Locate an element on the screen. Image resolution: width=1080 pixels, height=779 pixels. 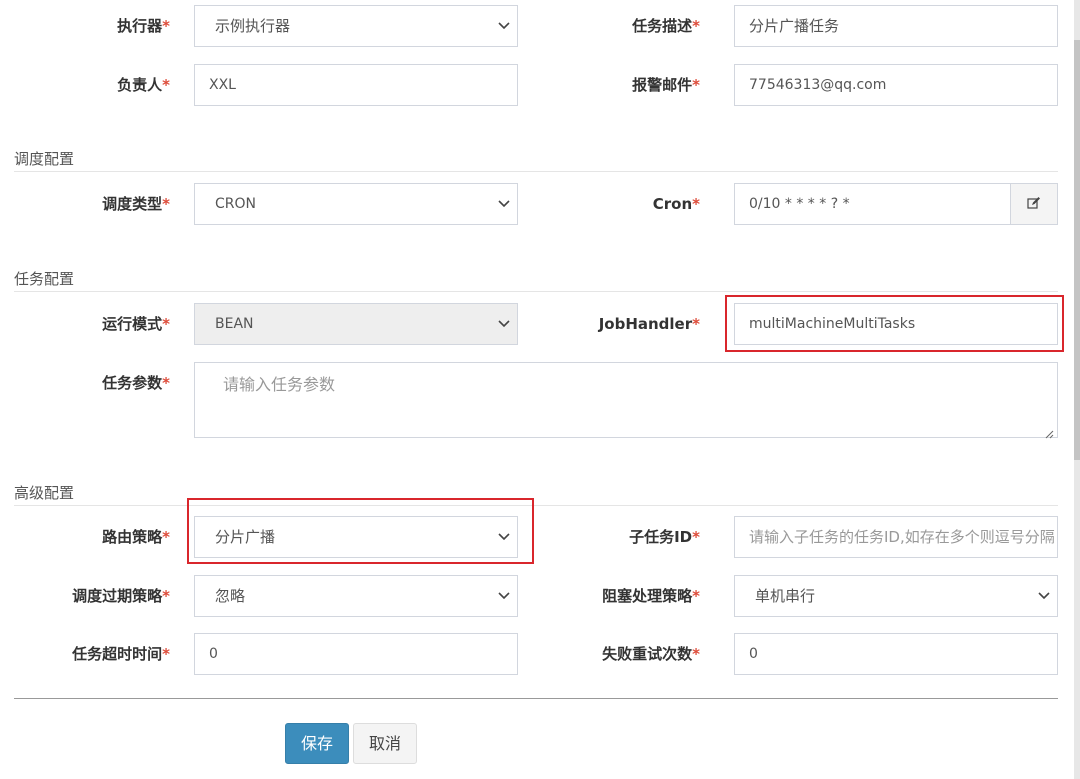
executor-label: 执行器* is located at coordinates (143, 26).